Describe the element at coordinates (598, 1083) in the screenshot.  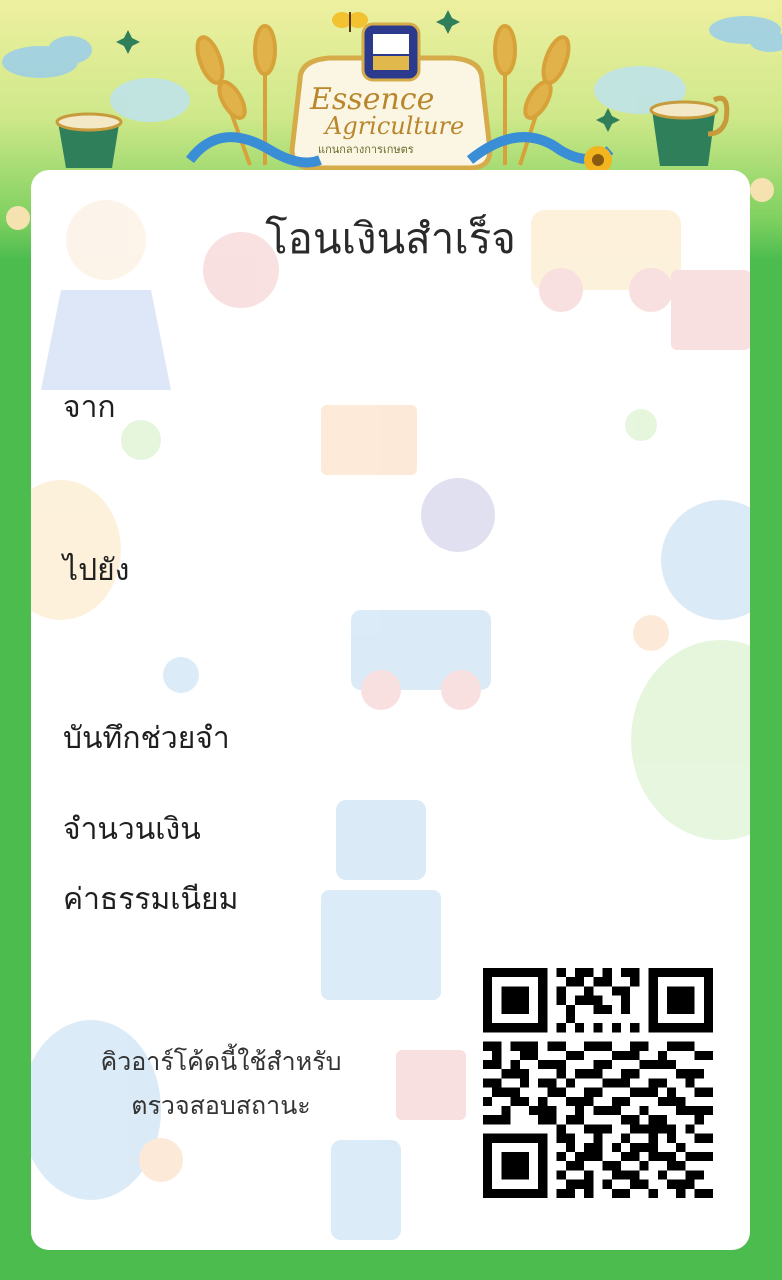
I see `qr-code-icon` at that location.